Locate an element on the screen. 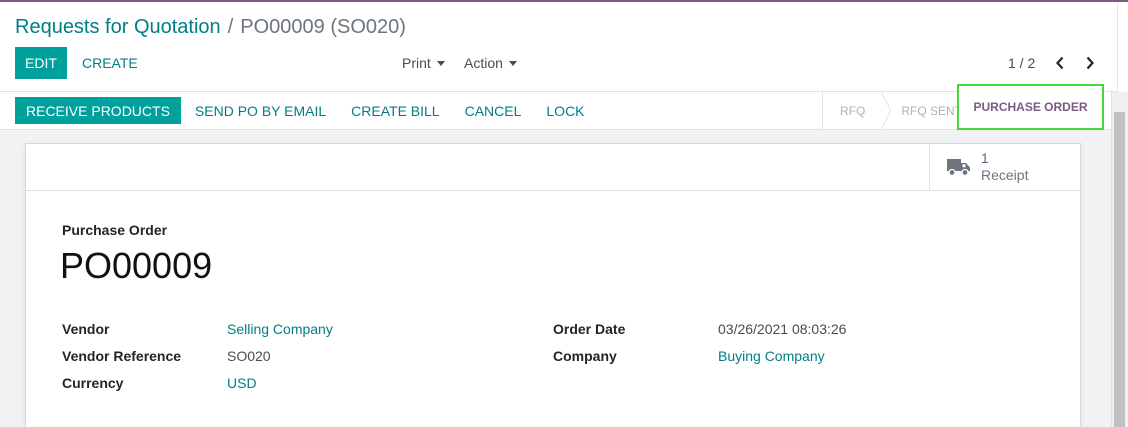  chevron-right-icon is located at coordinates (1090, 63).